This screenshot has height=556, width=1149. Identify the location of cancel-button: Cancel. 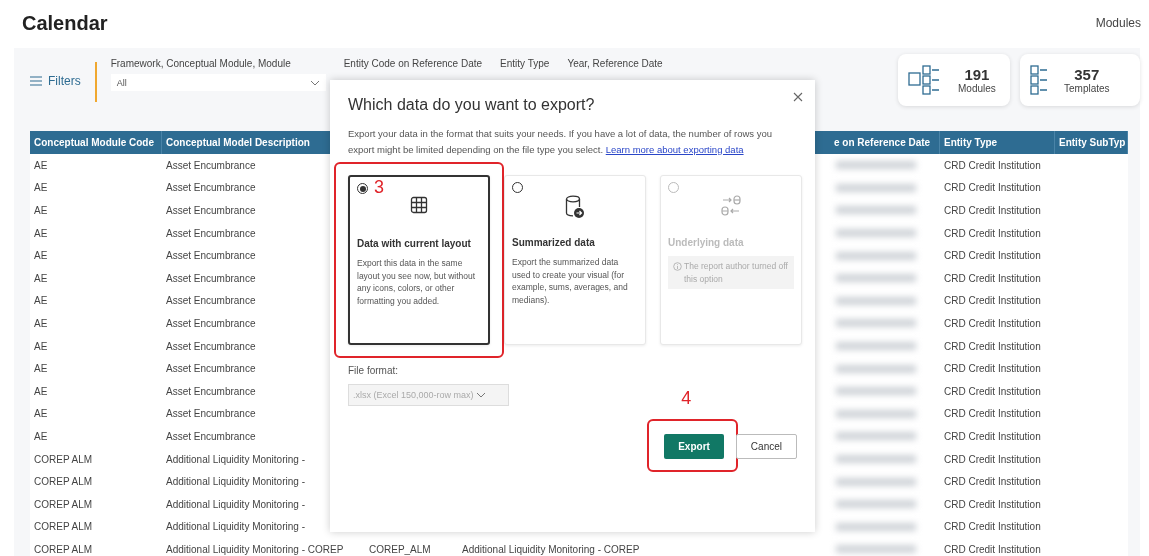
(766, 446).